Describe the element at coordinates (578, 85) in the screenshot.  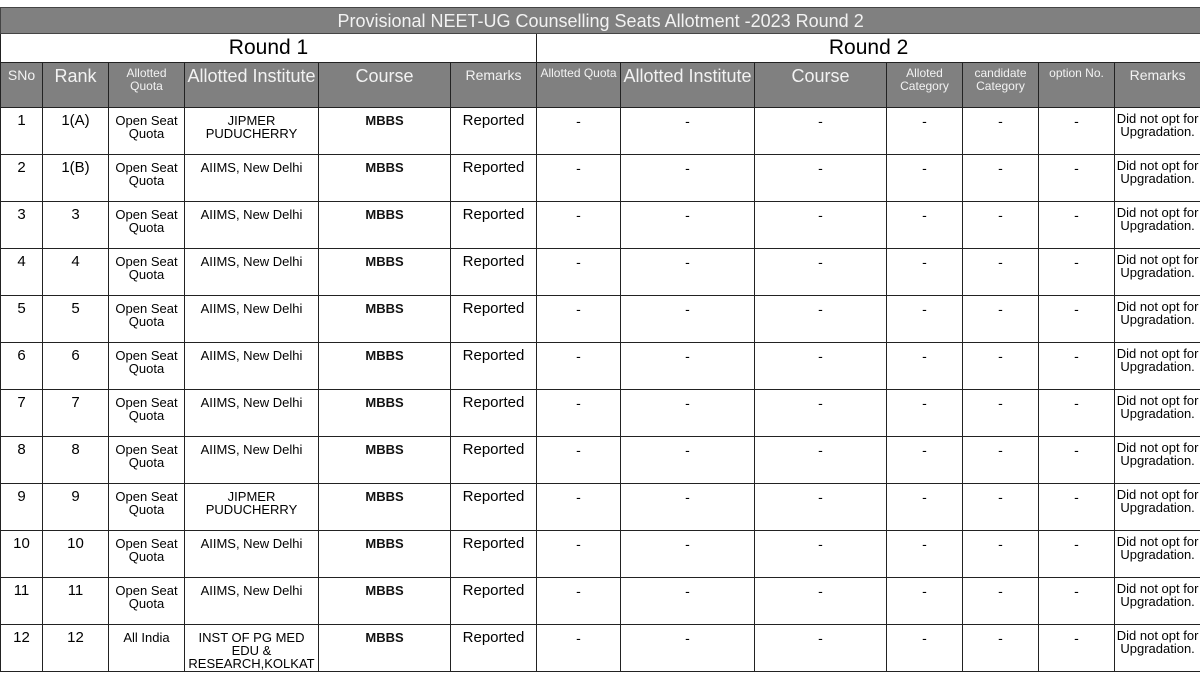
I see `col-r2-quota: Allotted Quota` at that location.